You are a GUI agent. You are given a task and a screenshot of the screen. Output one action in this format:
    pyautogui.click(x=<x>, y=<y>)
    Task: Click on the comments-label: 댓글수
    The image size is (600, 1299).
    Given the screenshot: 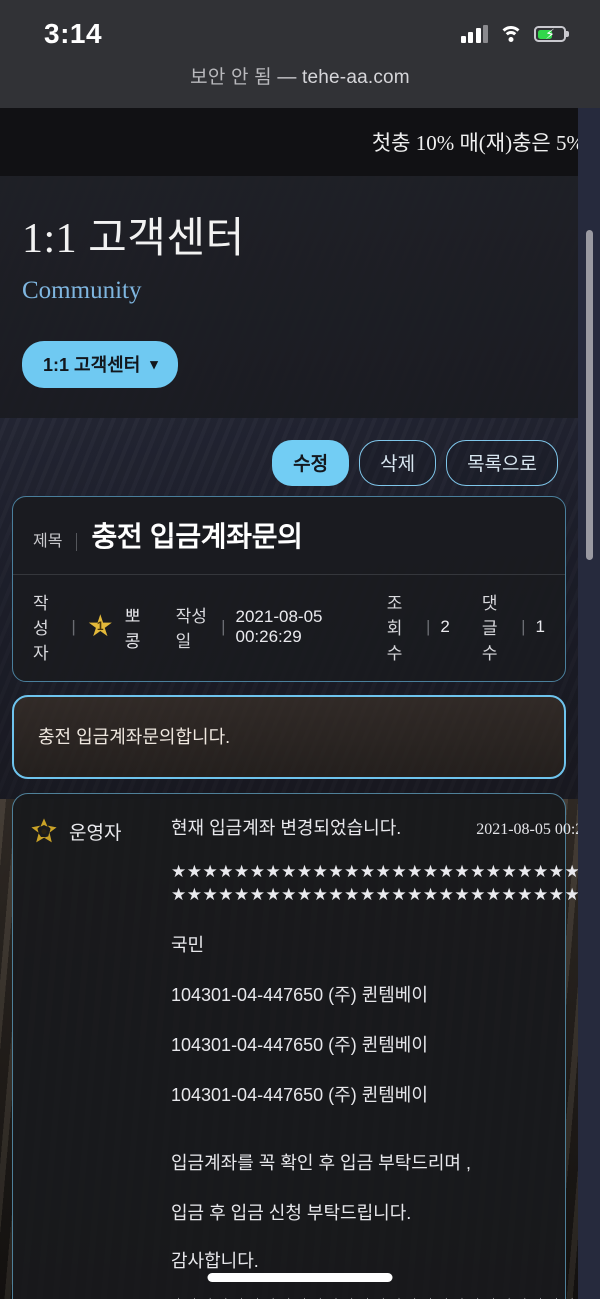 What is the action you would take?
    pyautogui.click(x=489, y=628)
    